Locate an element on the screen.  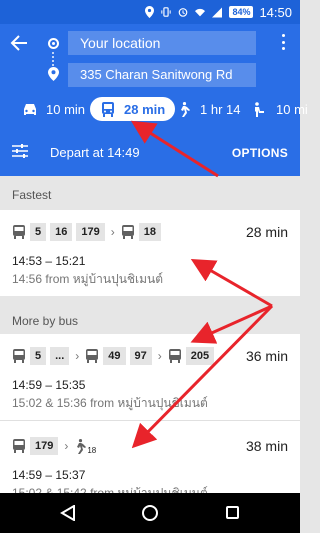
section-more-by-bus-label: More by bus is located at coordinates (45, 321).